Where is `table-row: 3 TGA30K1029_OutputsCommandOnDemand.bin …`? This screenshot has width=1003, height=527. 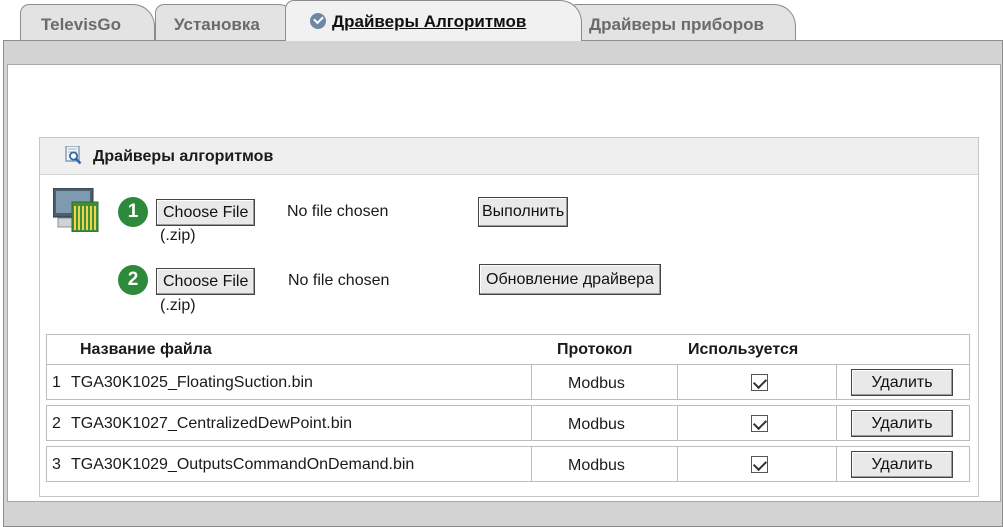 table-row: 3 TGA30K1029_OutputsCommandOnDemand.bin … is located at coordinates (508, 464).